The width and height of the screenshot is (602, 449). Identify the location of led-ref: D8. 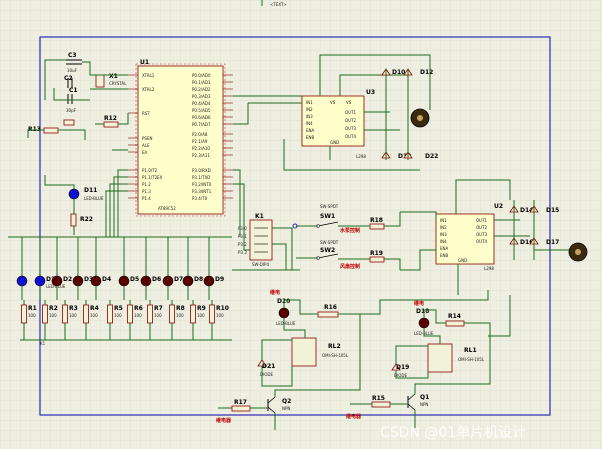
(198, 279).